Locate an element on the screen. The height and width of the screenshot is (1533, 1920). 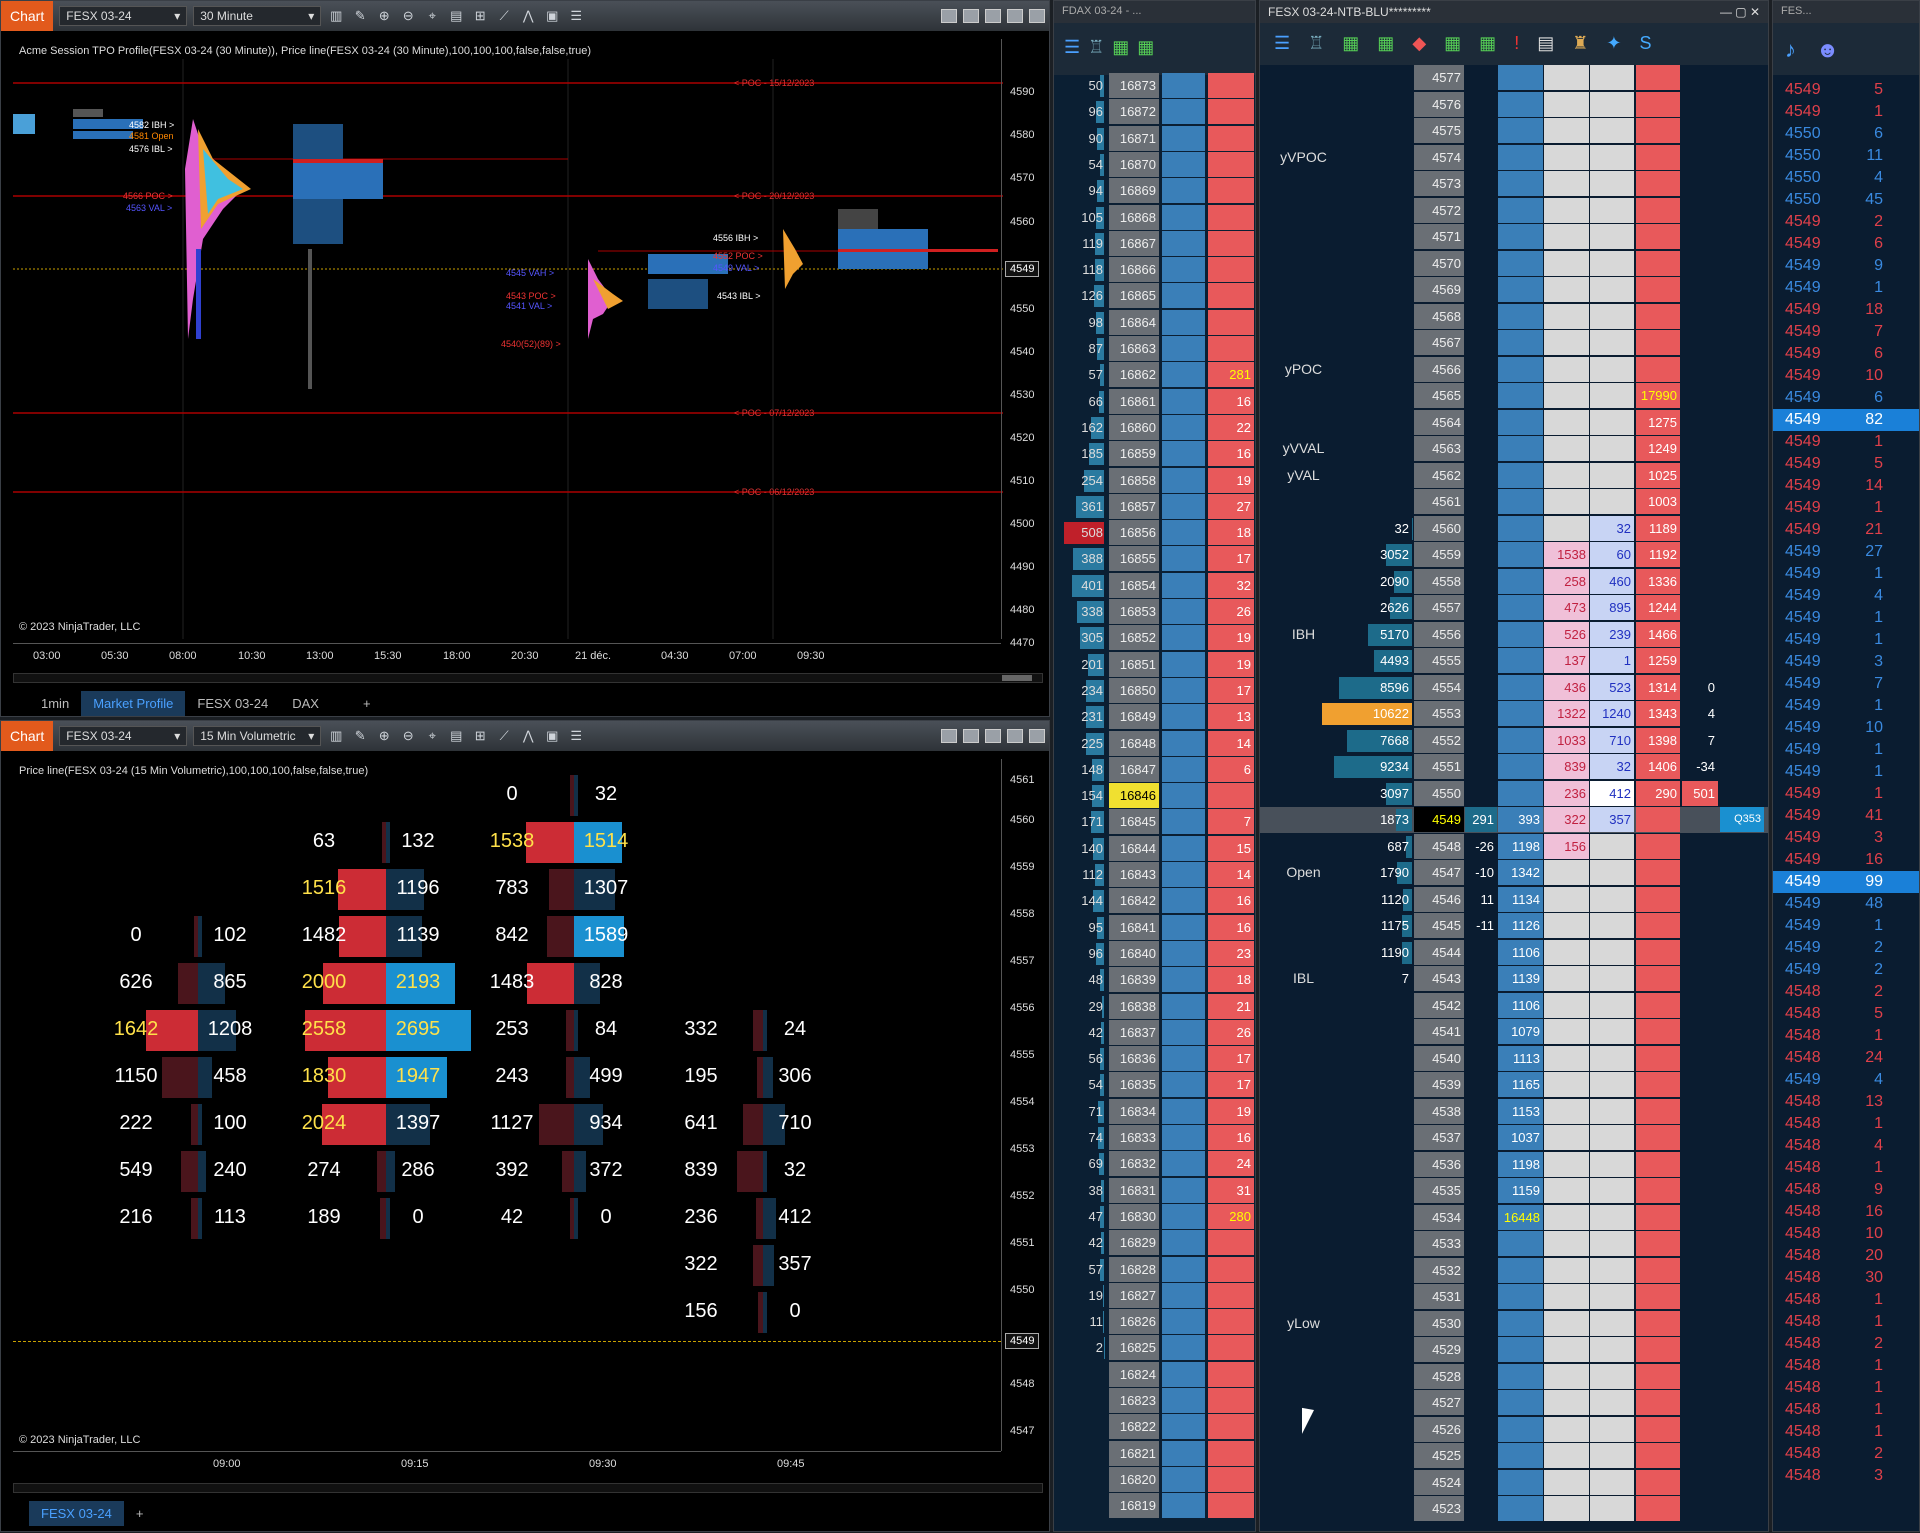
fesx-ladder-row: 6874548-261198156 is located at coordinates (1514, 847).